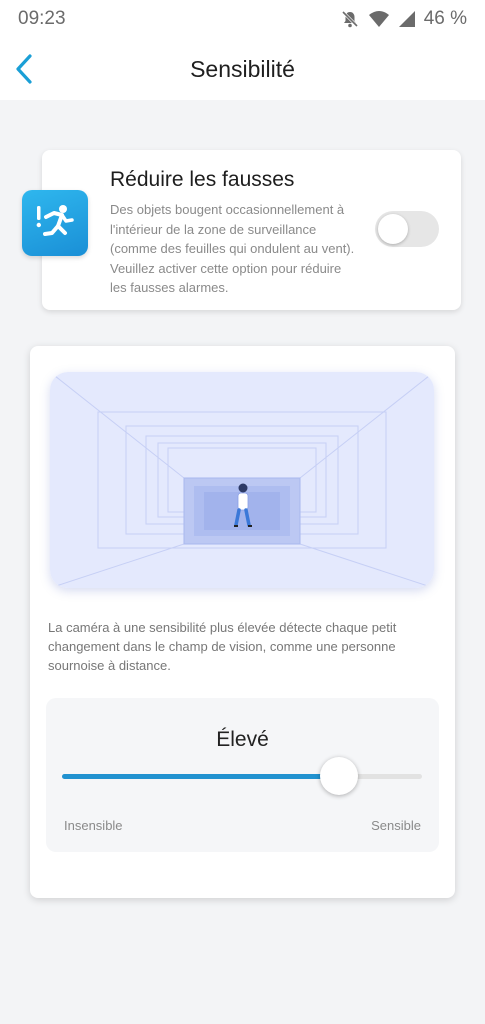 The height and width of the screenshot is (1024, 485). What do you see at coordinates (445, 18) in the screenshot?
I see `battery-text: 46 %` at bounding box center [445, 18].